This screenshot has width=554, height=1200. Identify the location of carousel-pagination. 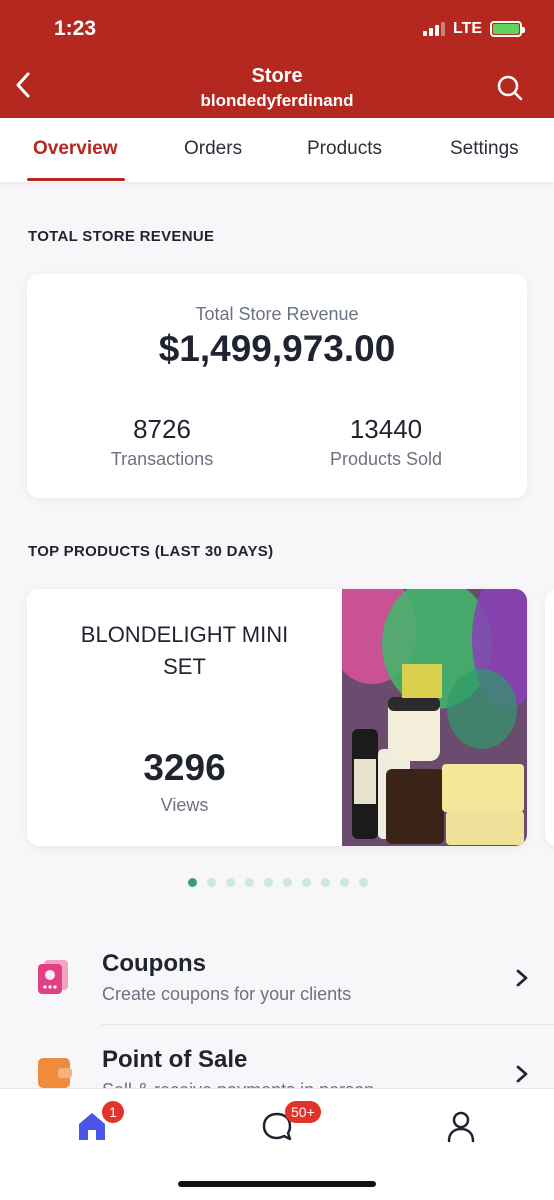
(278, 882).